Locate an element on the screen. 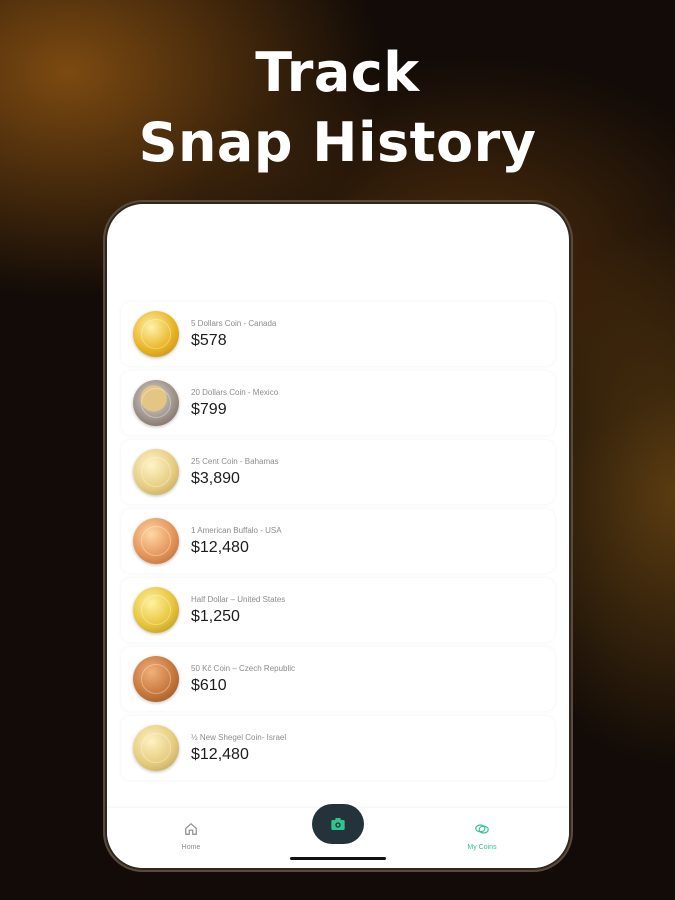 Image resolution: width=675 pixels, height=900 pixels. coin-card: 20 Dollars Coin - Mexico $799 is located at coordinates (338, 403).